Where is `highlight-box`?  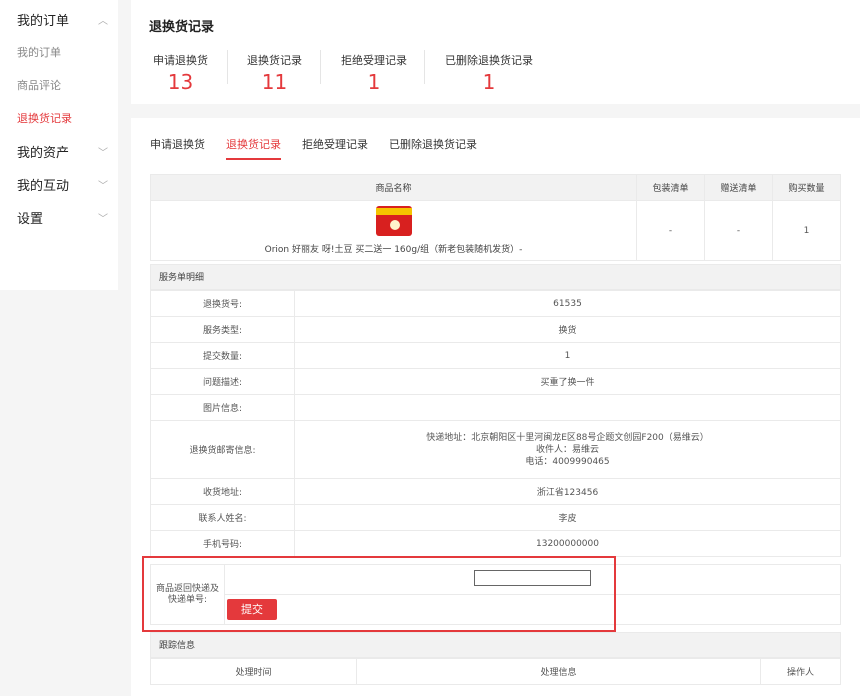 highlight-box is located at coordinates (379, 594).